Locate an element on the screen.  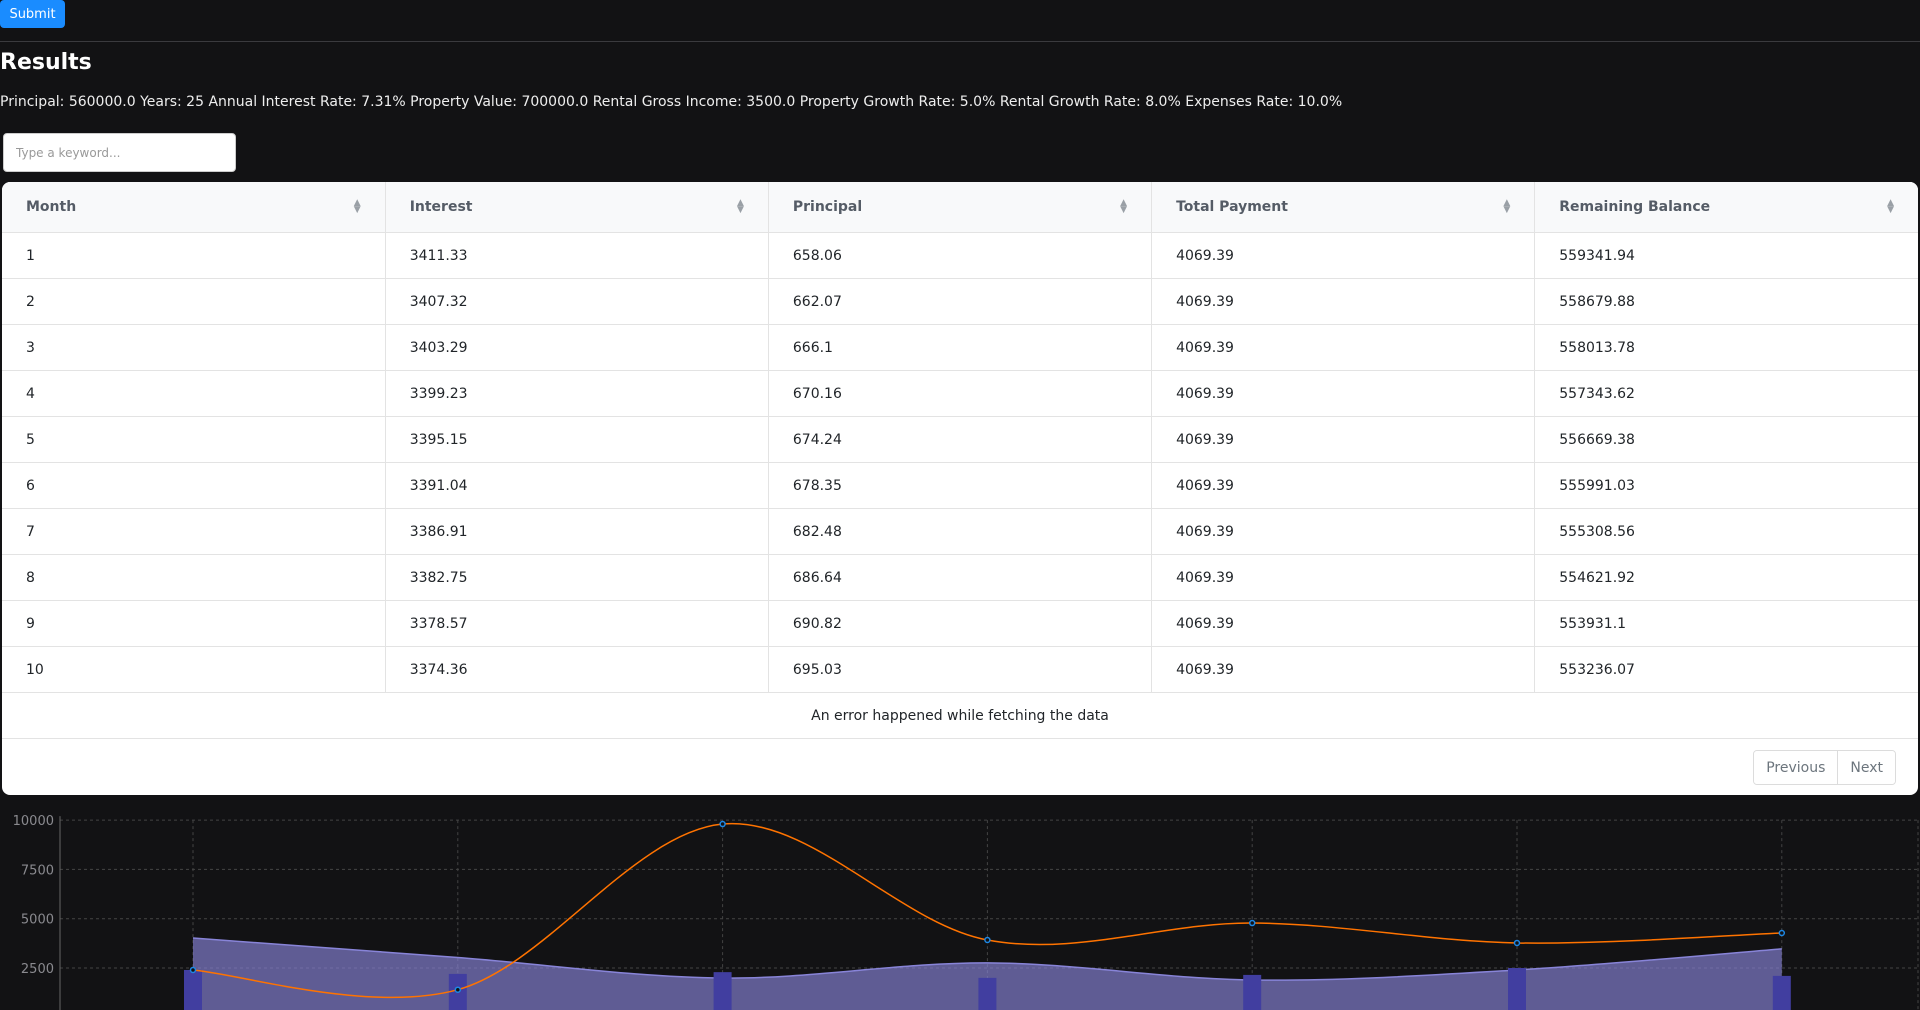
table-cell: 690.82 is located at coordinates (960, 623).